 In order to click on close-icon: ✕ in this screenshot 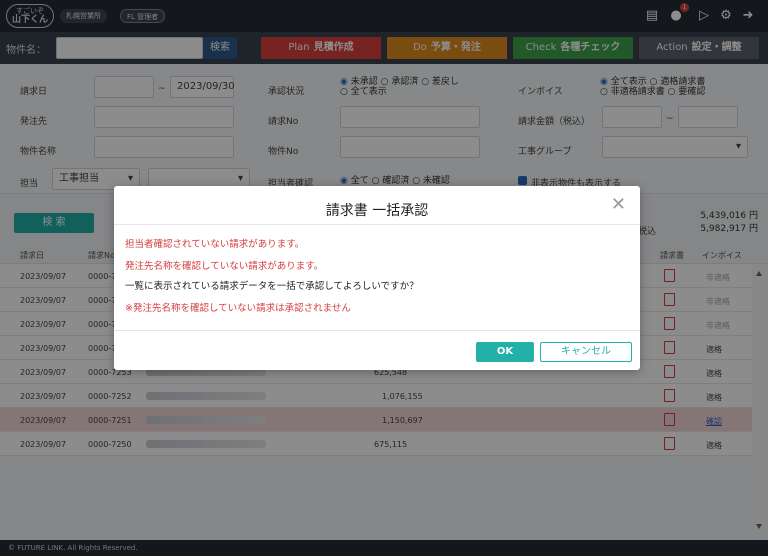, I will do `click(618, 204)`.